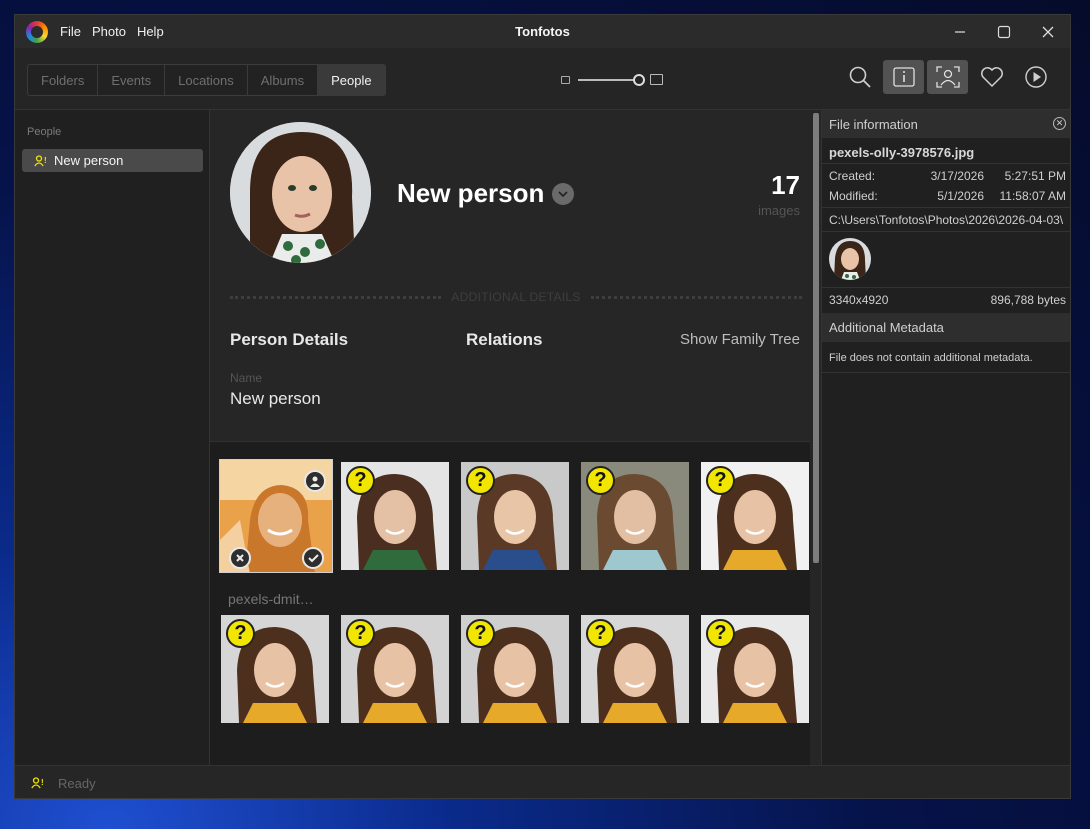  I want to click on heart-icon, so click(991, 77).